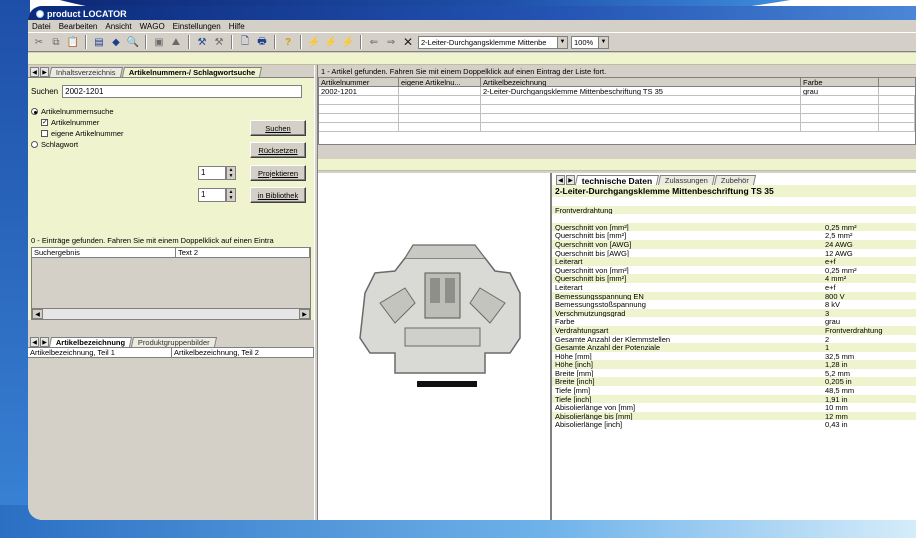  What do you see at coordinates (99, 42) in the screenshot?
I see `filter-icon: ▤` at bounding box center [99, 42].